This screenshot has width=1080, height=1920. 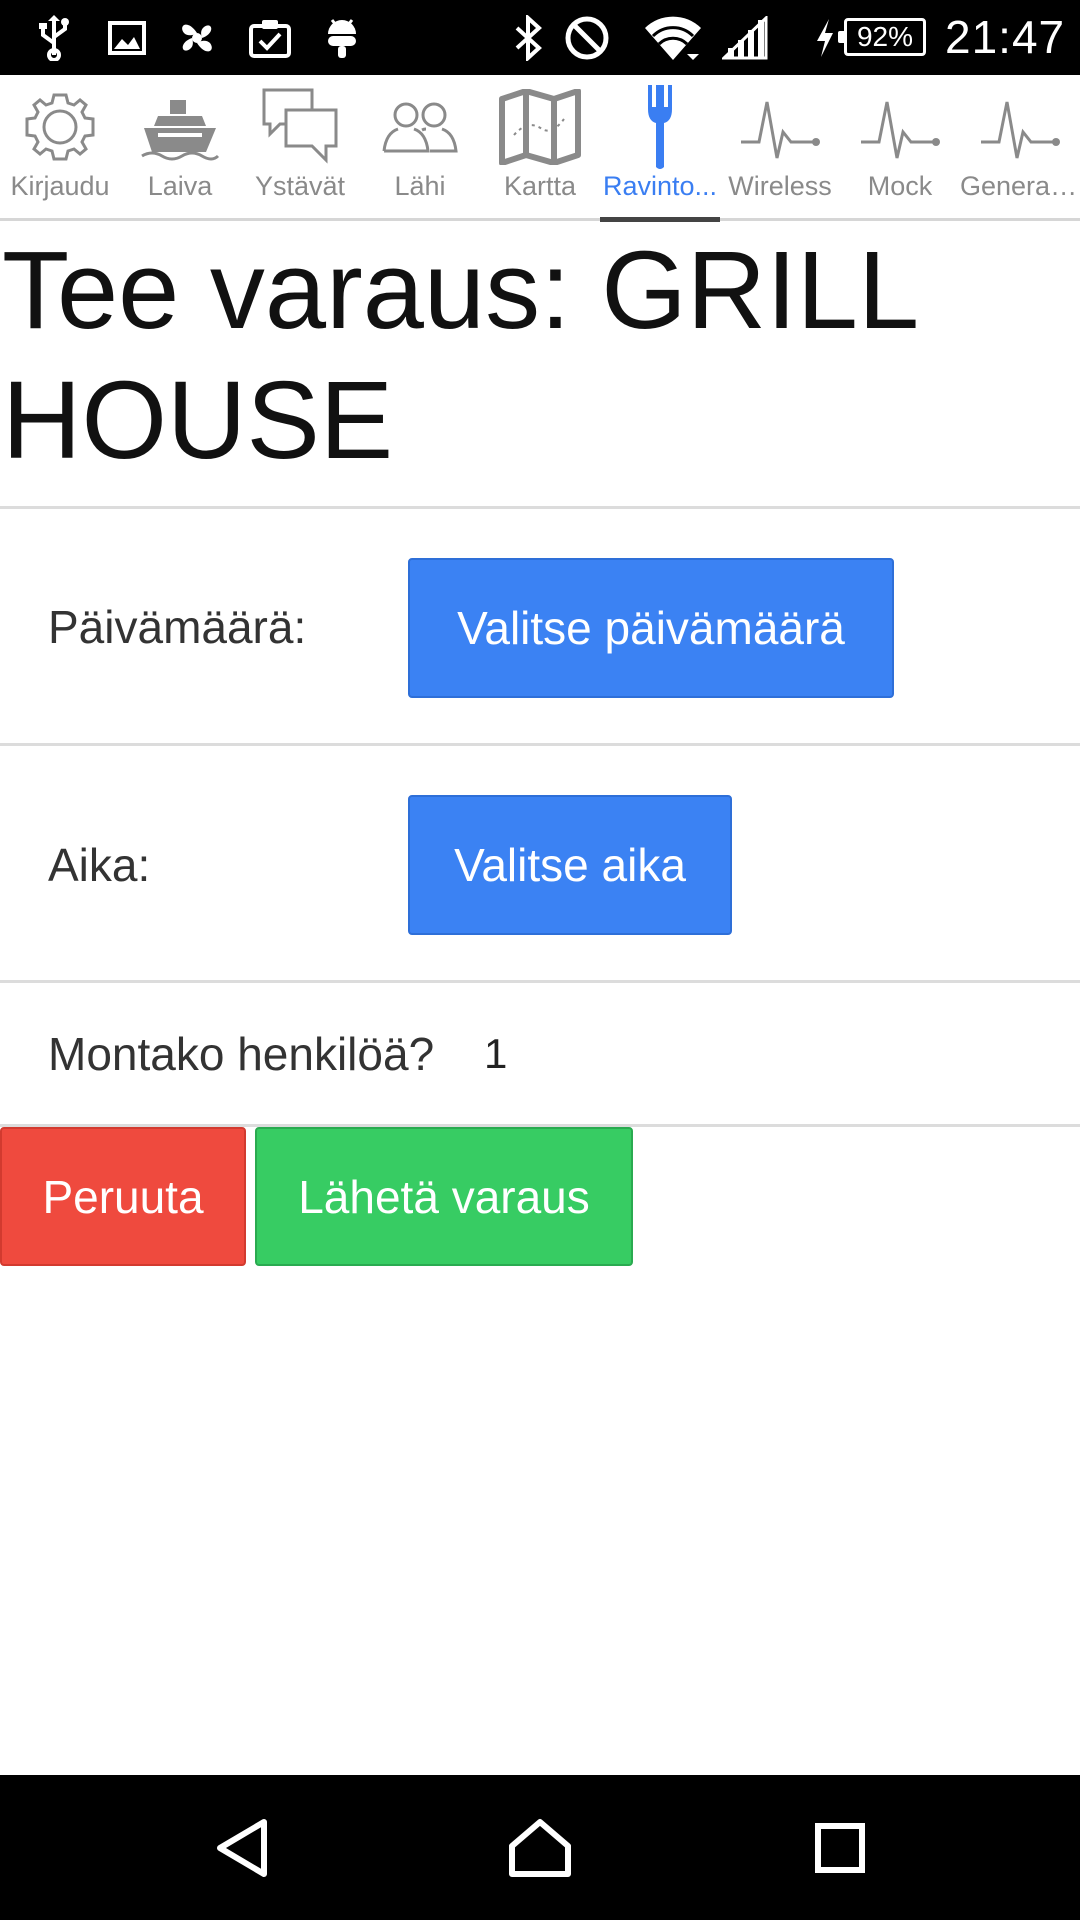 I want to click on charging-icon, so click(x=825, y=37).